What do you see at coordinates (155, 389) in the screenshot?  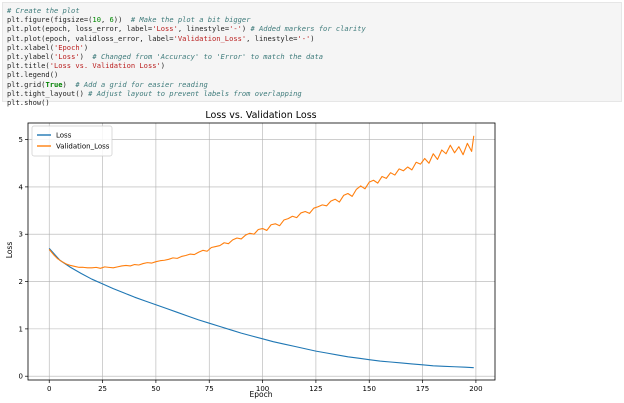 I see `x-tick-label: 50` at bounding box center [155, 389].